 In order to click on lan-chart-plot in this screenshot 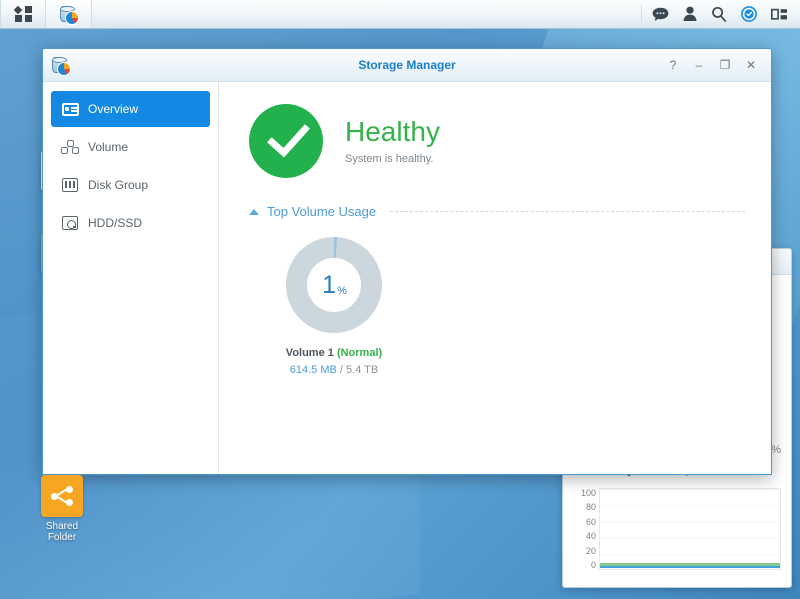, I will do `click(690, 529)`.